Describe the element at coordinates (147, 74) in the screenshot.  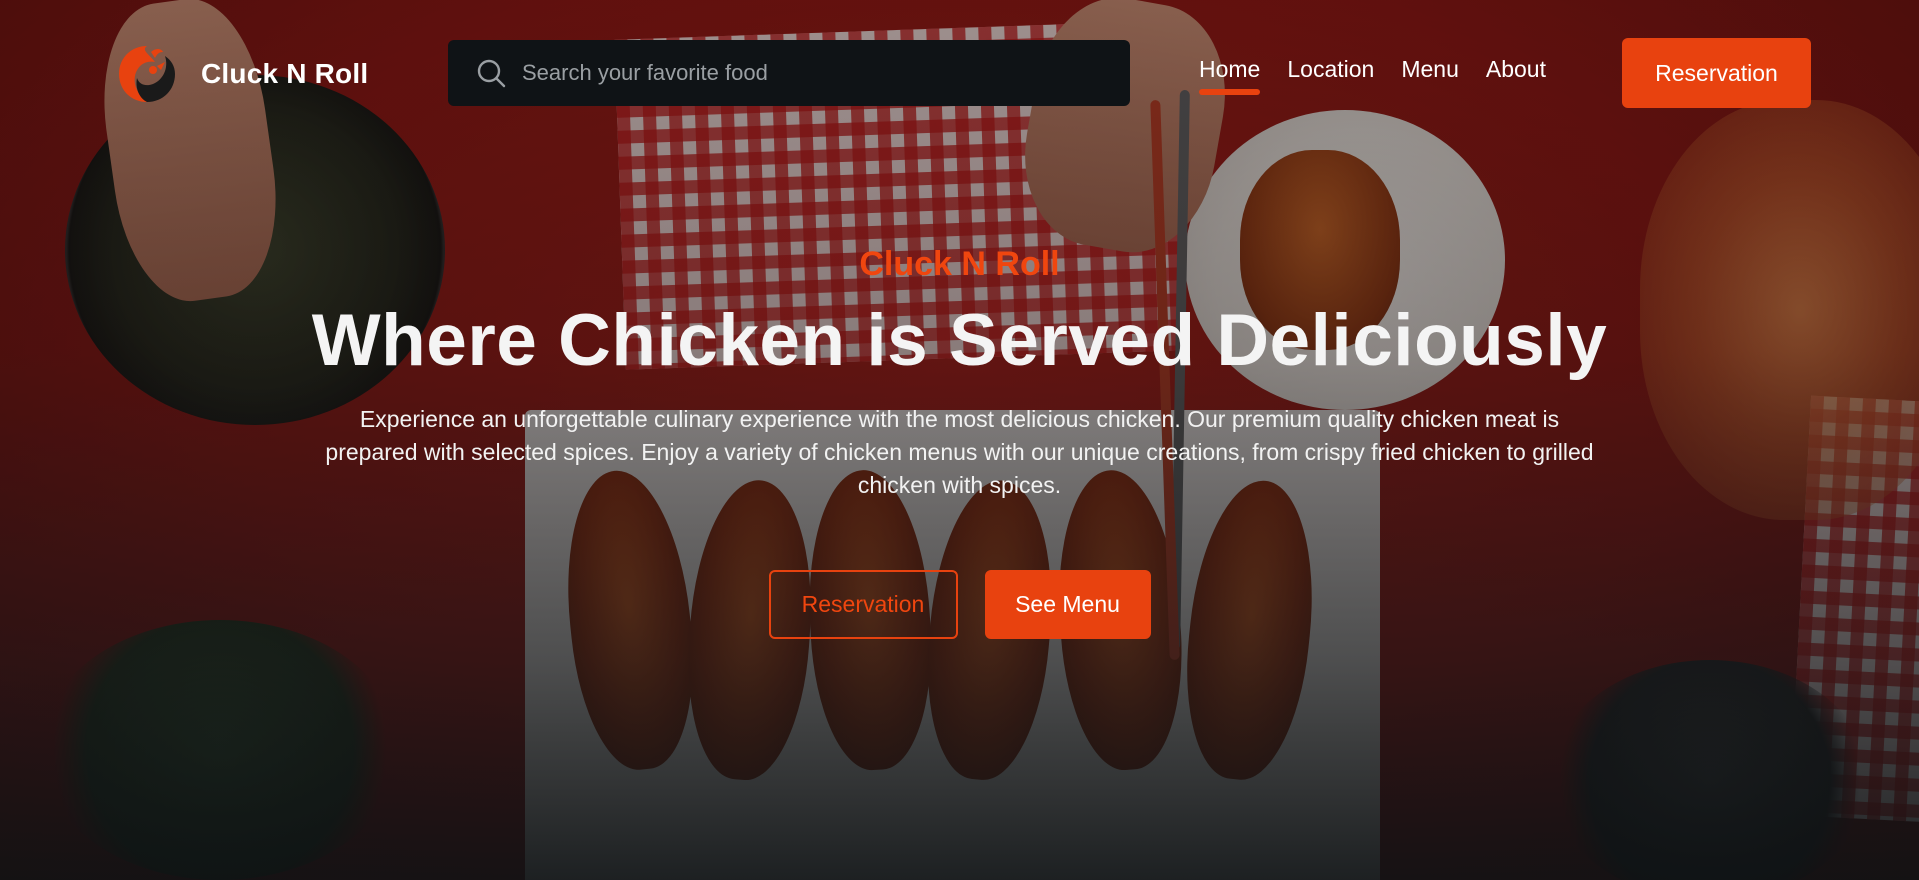
I see `rooster-swirl-icon` at that location.